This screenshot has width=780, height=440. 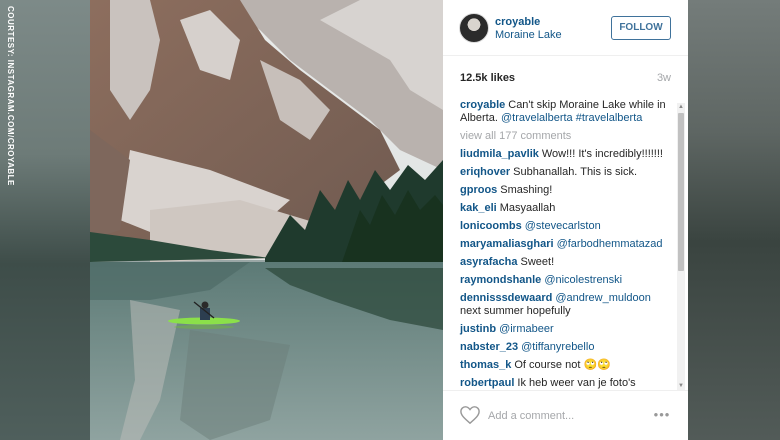 I want to click on comment-row: gproos Smashing!, so click(x=566, y=190).